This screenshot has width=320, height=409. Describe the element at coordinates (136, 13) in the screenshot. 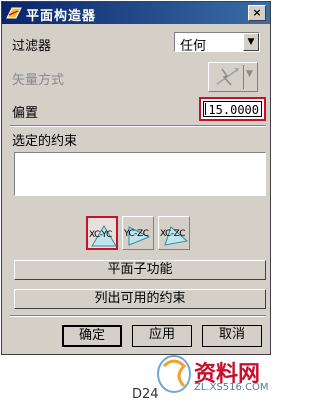

I see `title-bar: 平面构造器 ×` at that location.